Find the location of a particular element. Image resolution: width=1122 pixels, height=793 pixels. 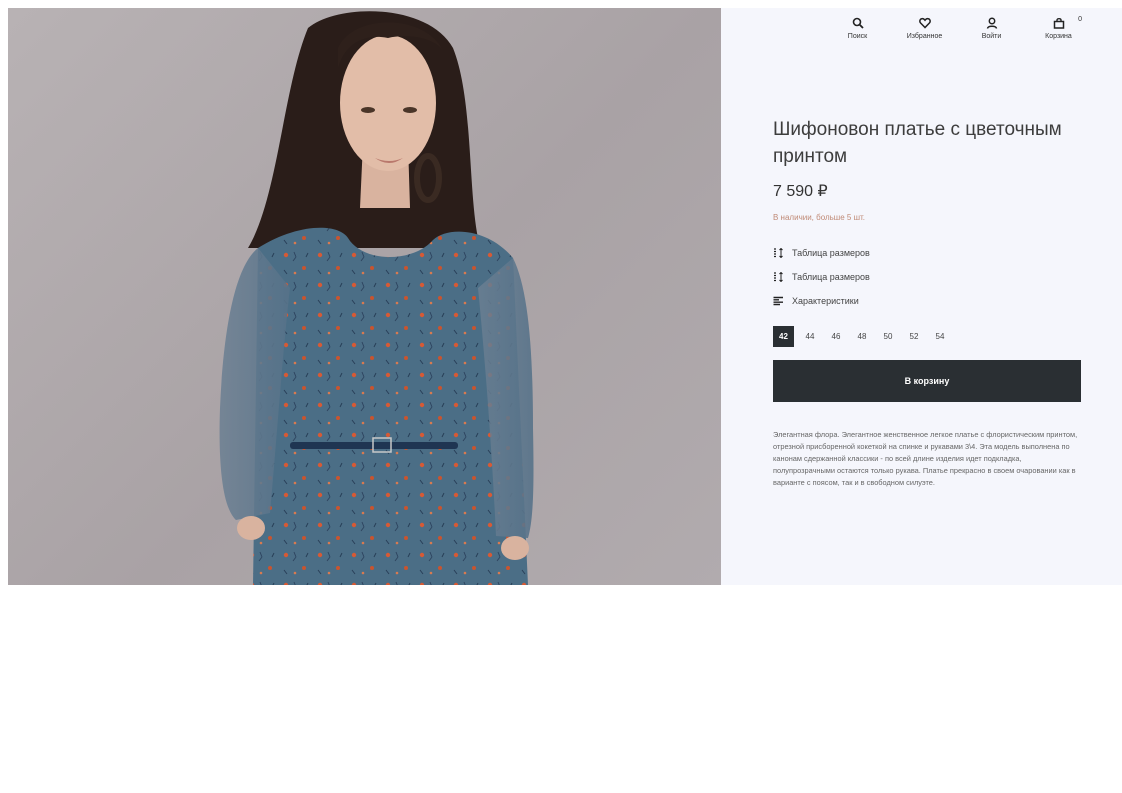

size-table-link-1: Таблица размеров is located at coordinates (821, 253).